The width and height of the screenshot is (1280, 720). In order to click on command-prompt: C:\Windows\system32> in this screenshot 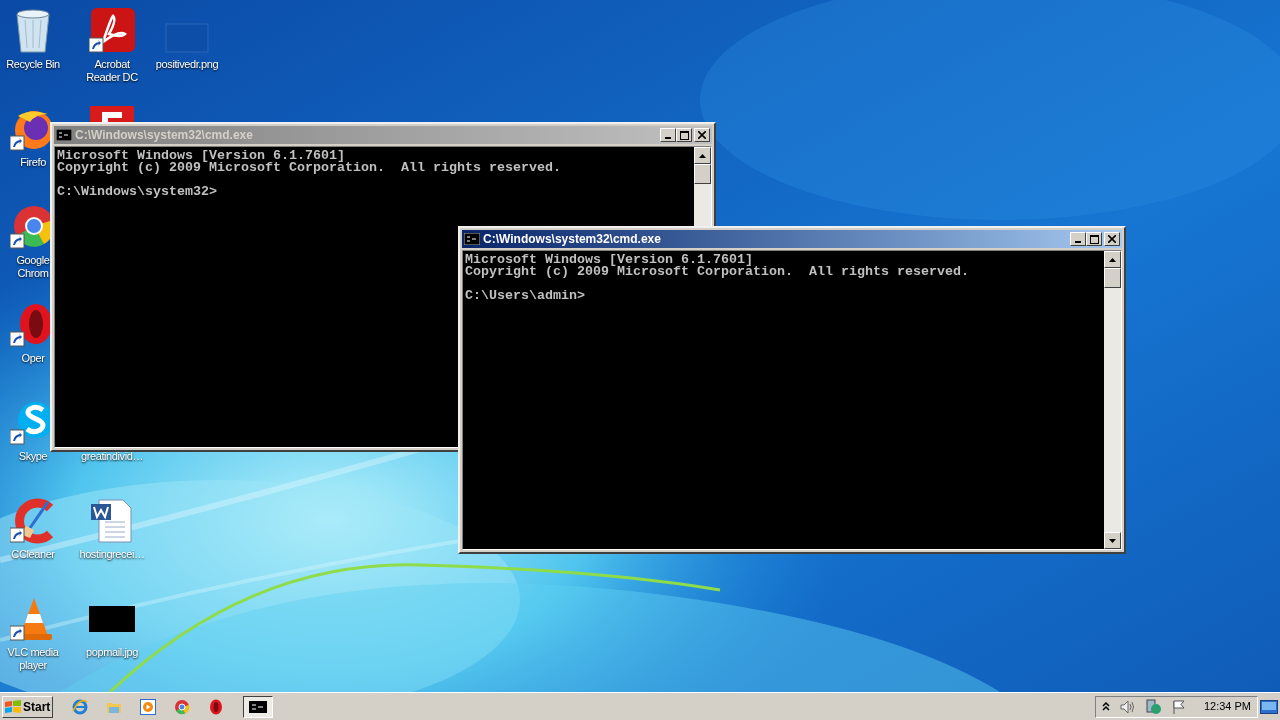, I will do `click(137, 192)`.